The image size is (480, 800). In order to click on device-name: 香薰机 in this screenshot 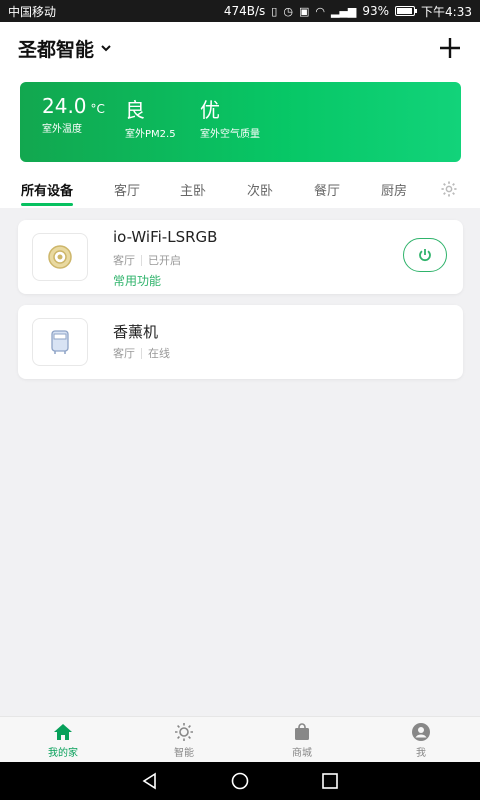, I will do `click(136, 332)`.